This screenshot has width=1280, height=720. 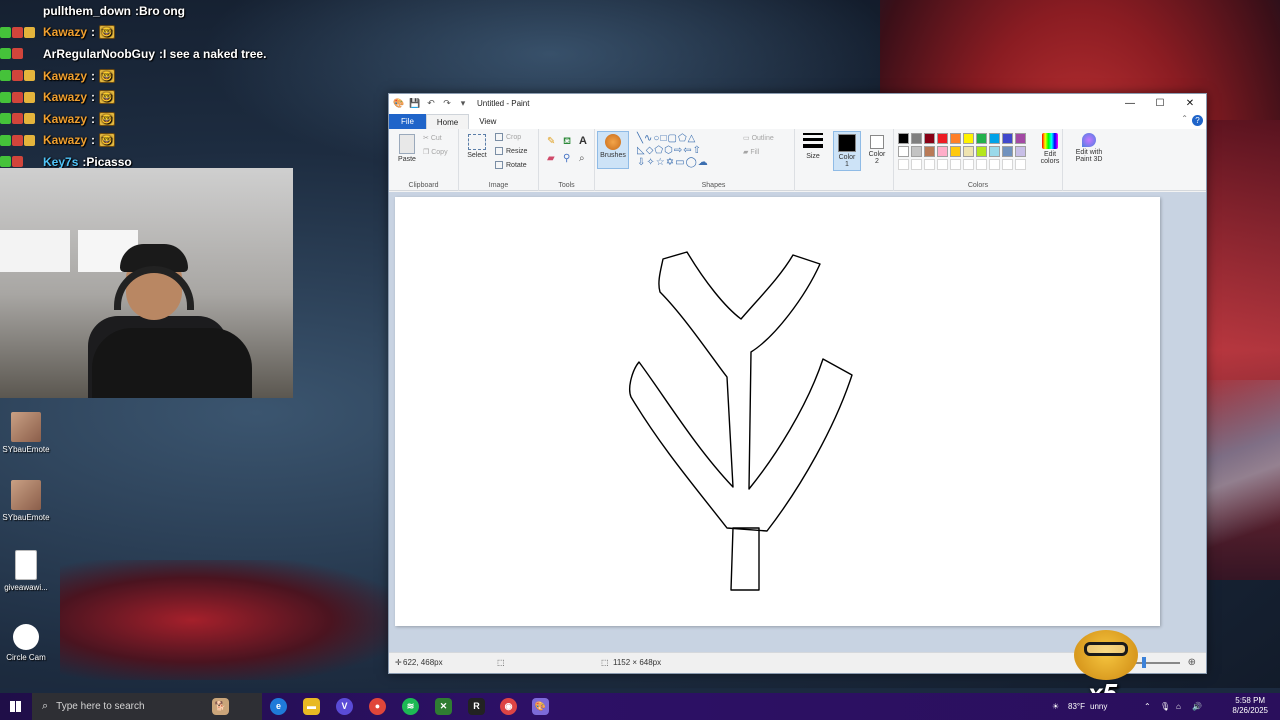 What do you see at coordinates (877, 151) in the screenshot?
I see `color2-button: Color 2` at bounding box center [877, 151].